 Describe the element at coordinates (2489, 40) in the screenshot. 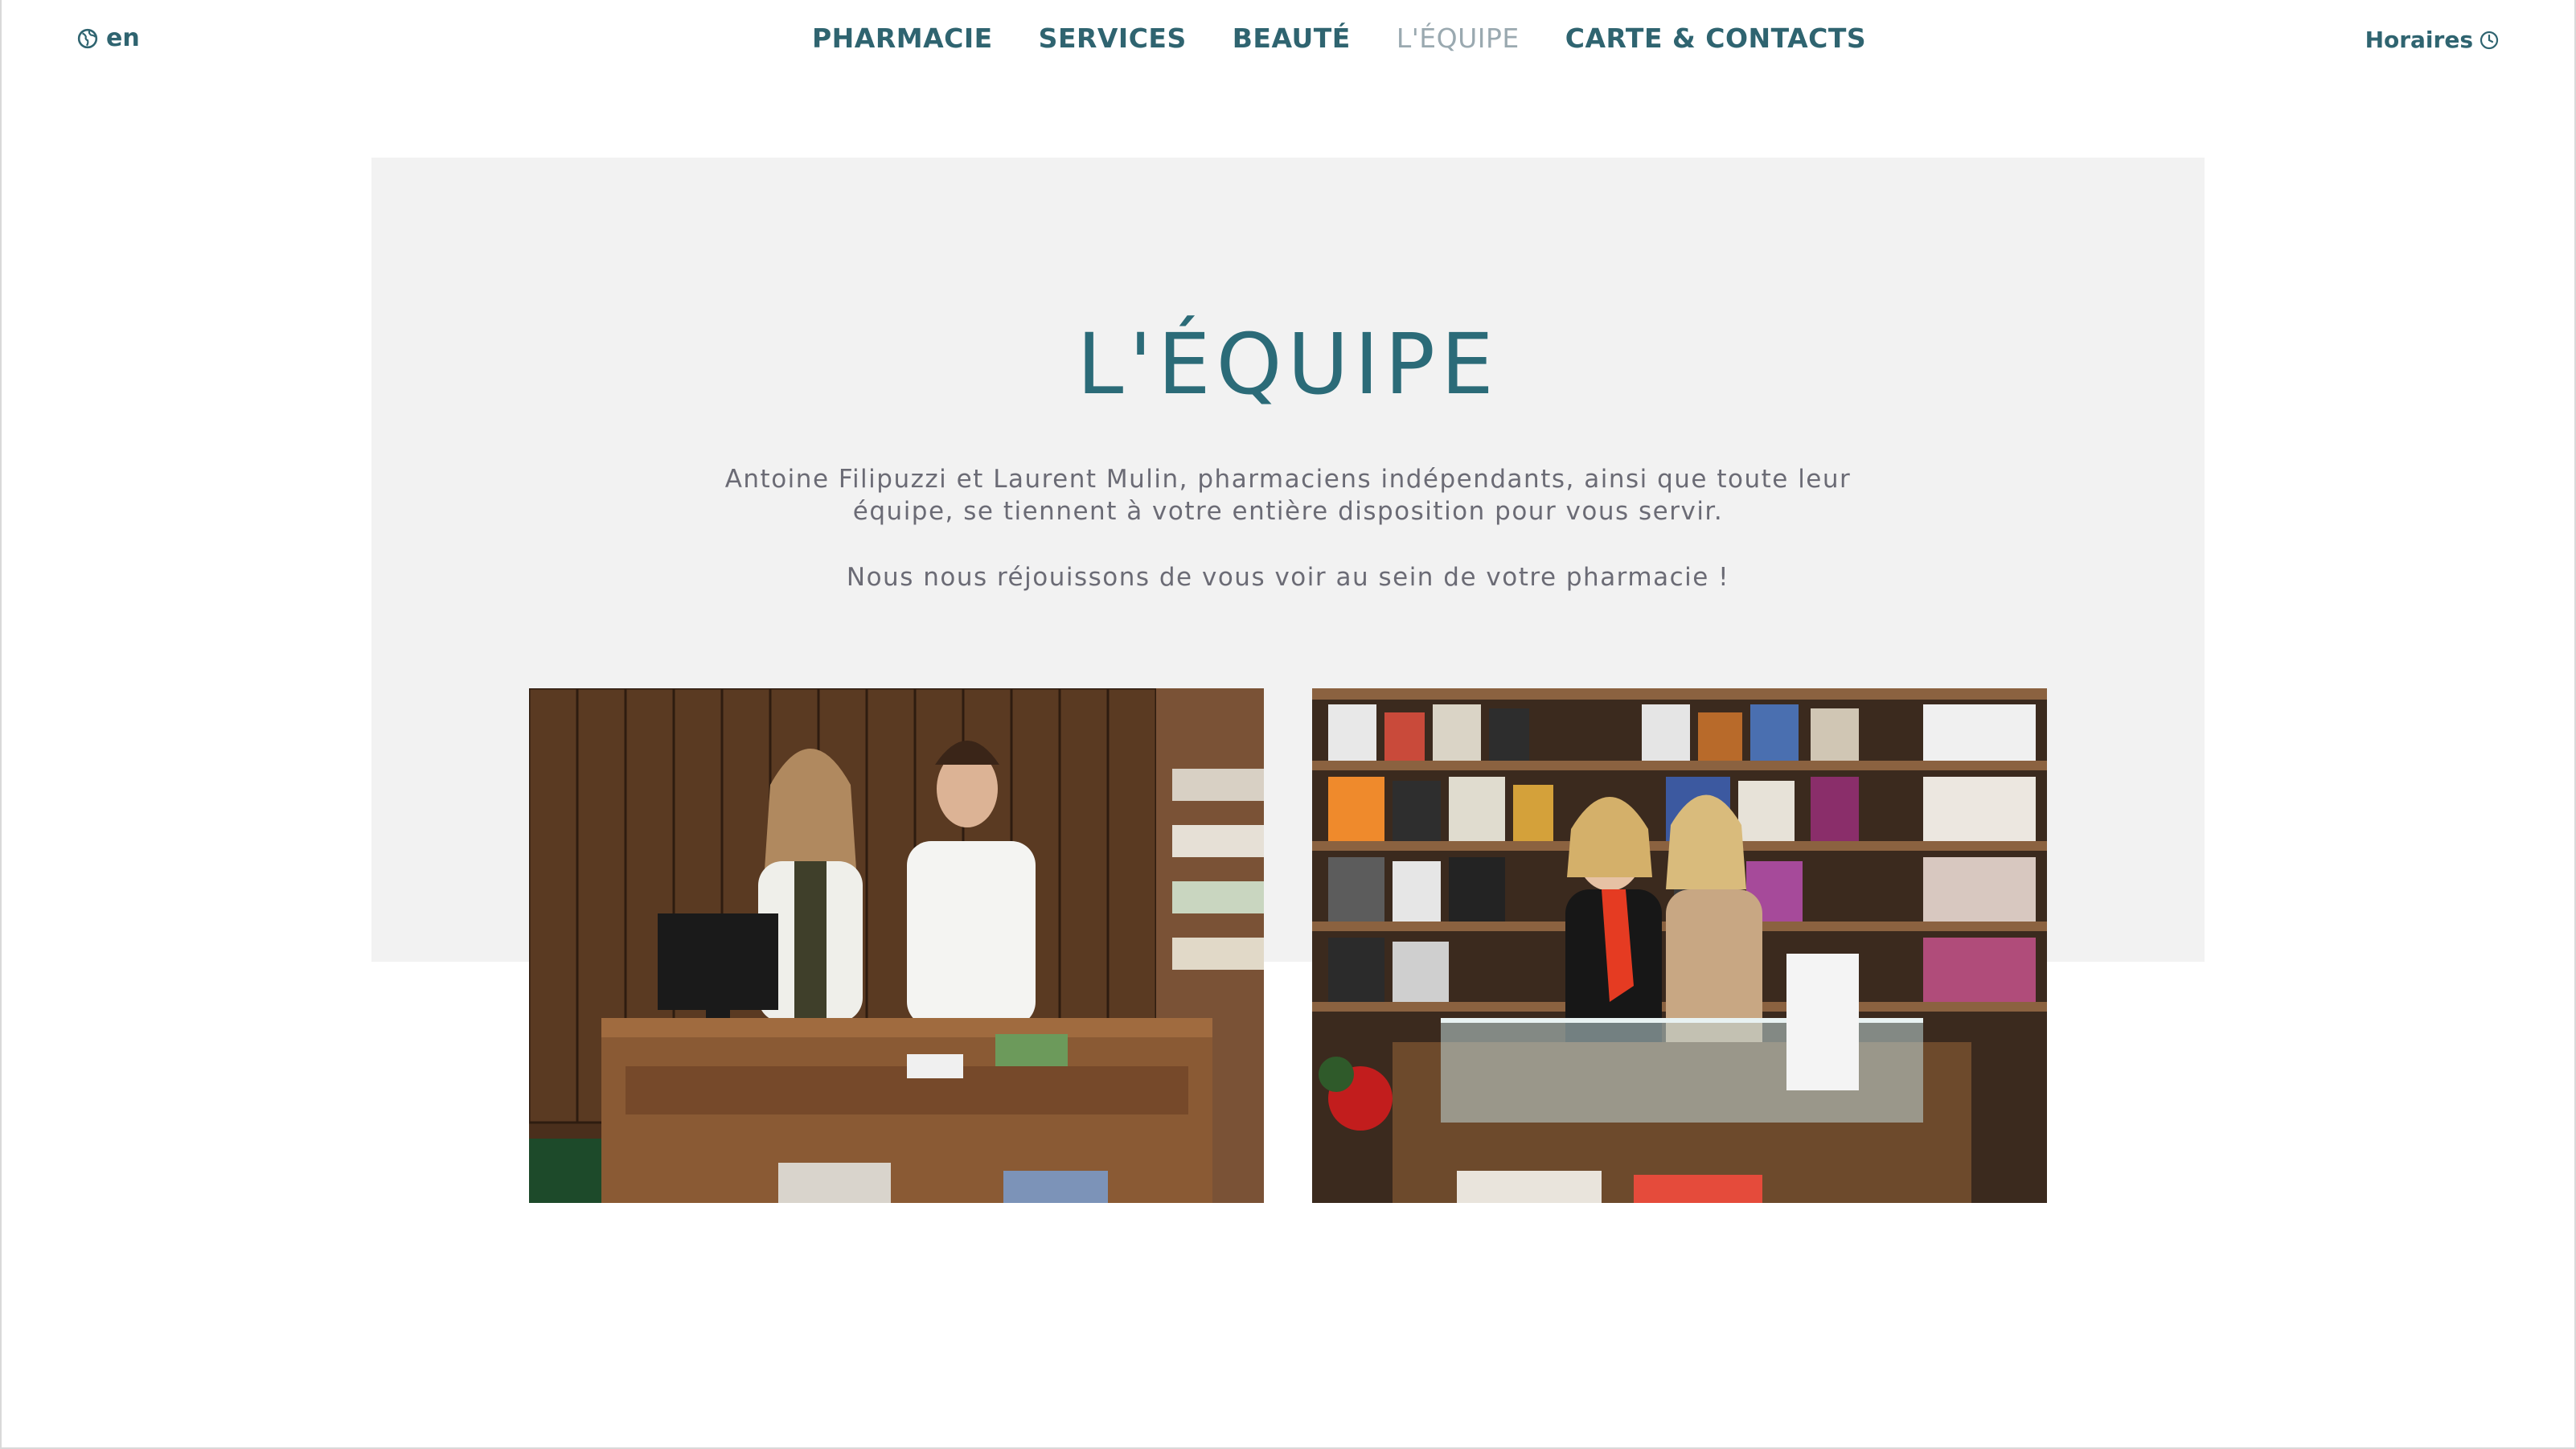

I see `clock-icon` at that location.